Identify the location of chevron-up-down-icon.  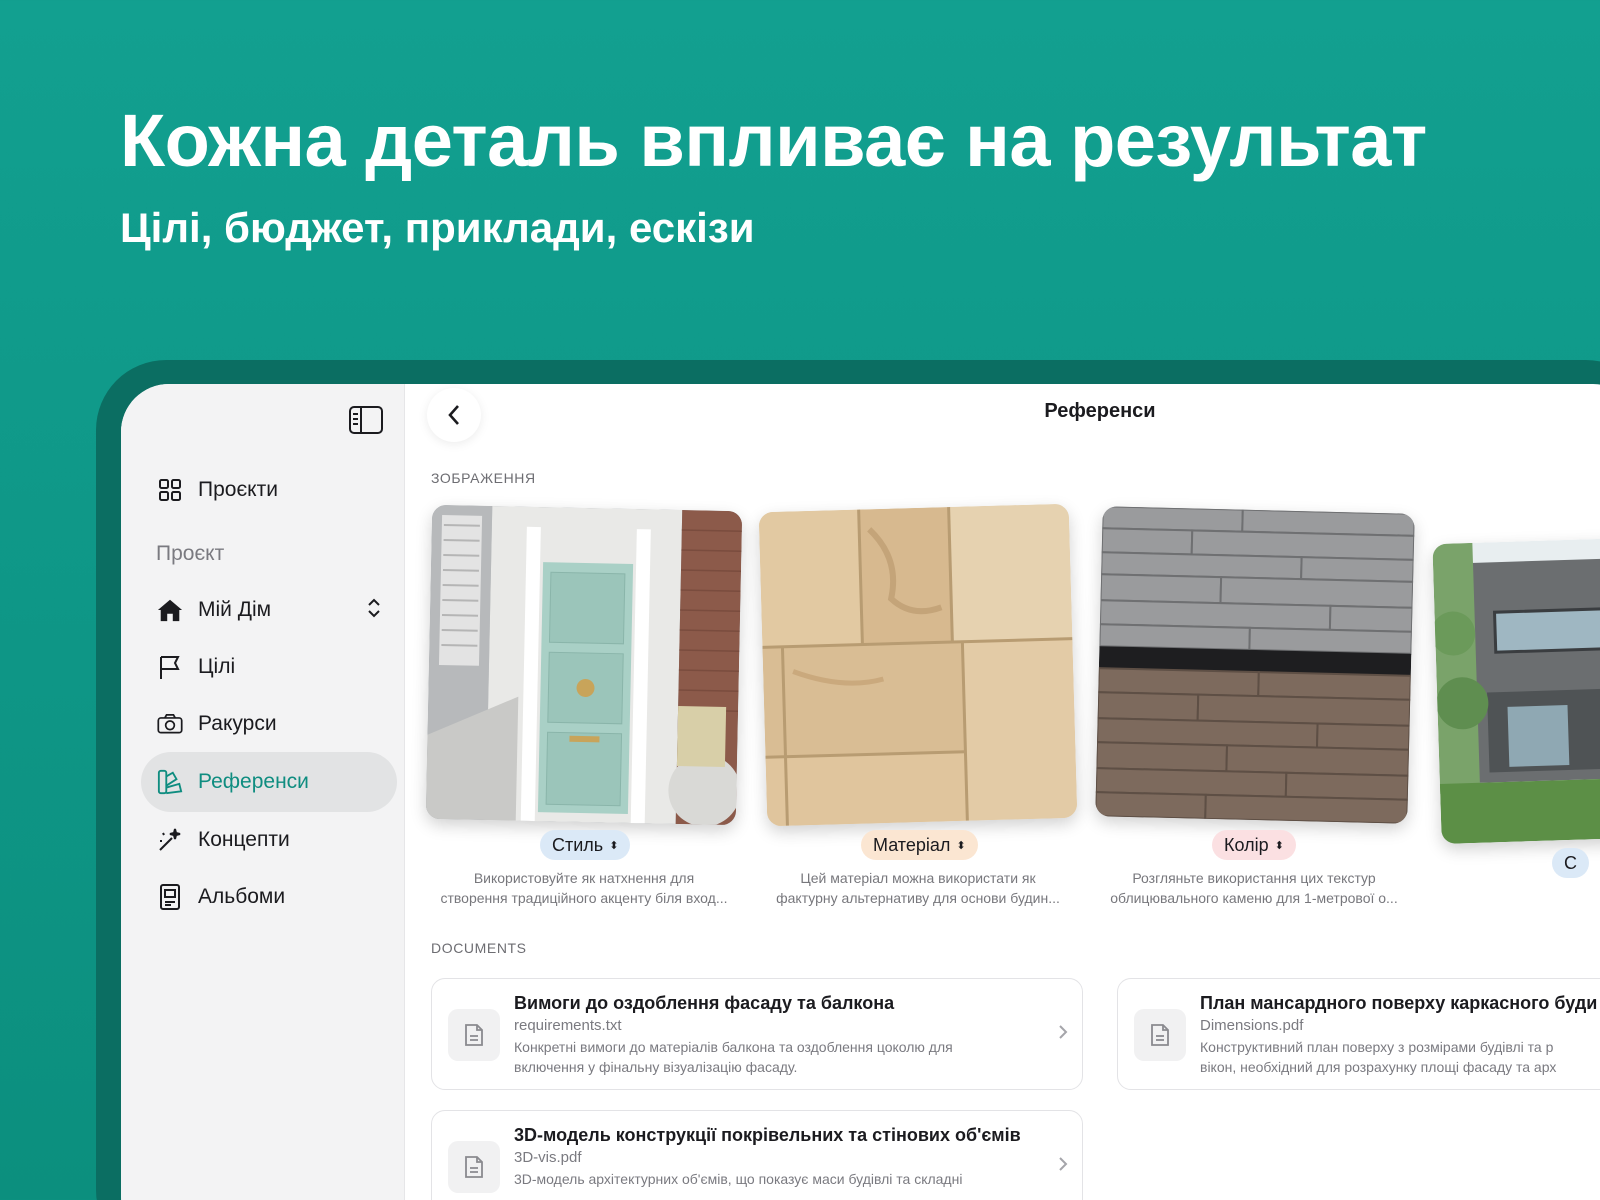
(374, 610).